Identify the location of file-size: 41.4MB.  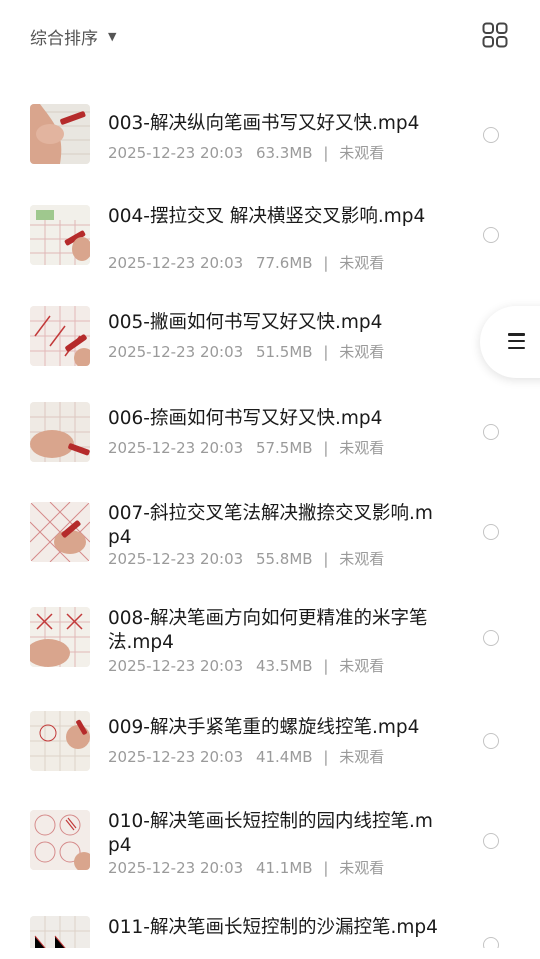
(284, 757).